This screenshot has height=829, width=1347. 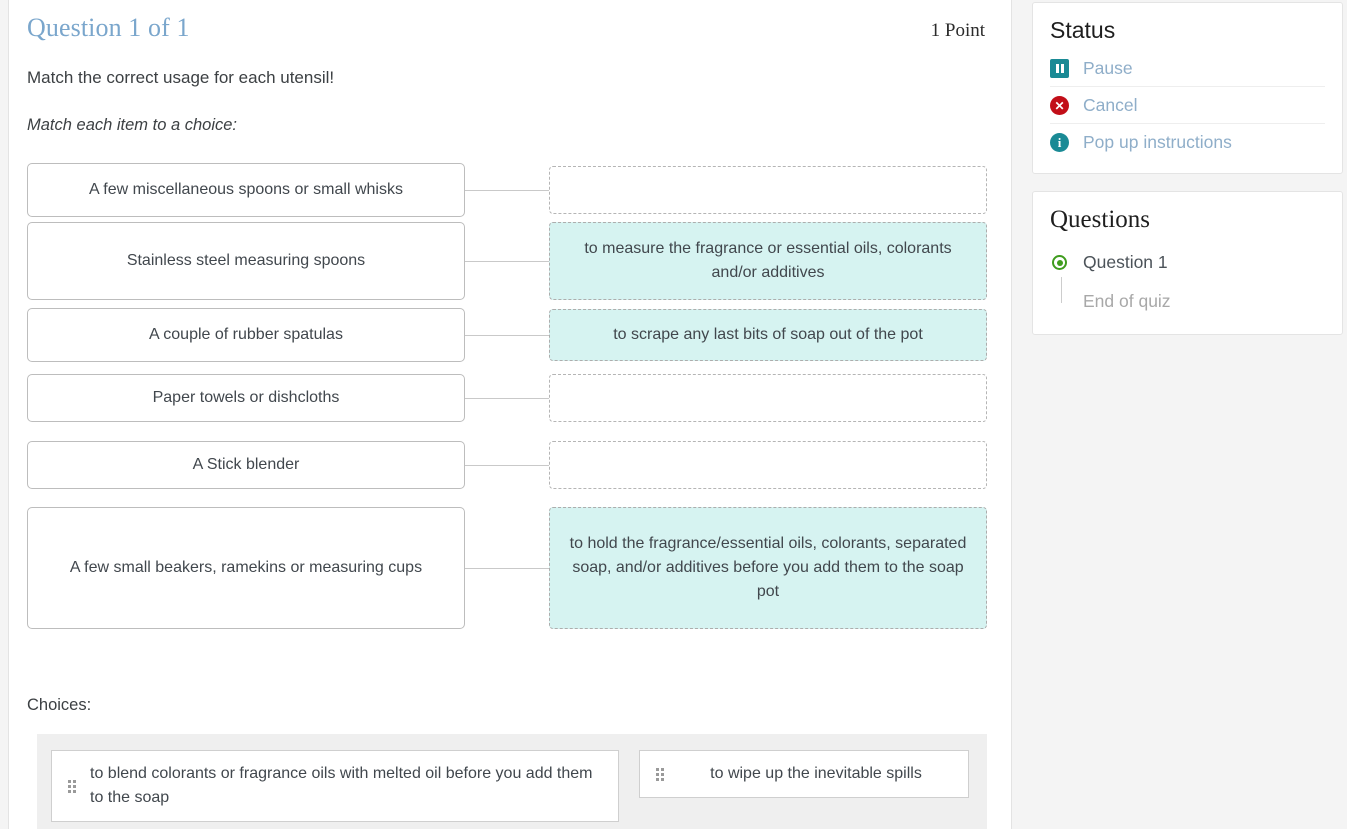 What do you see at coordinates (1108, 68) in the screenshot?
I see `status-item-label: Pause` at bounding box center [1108, 68].